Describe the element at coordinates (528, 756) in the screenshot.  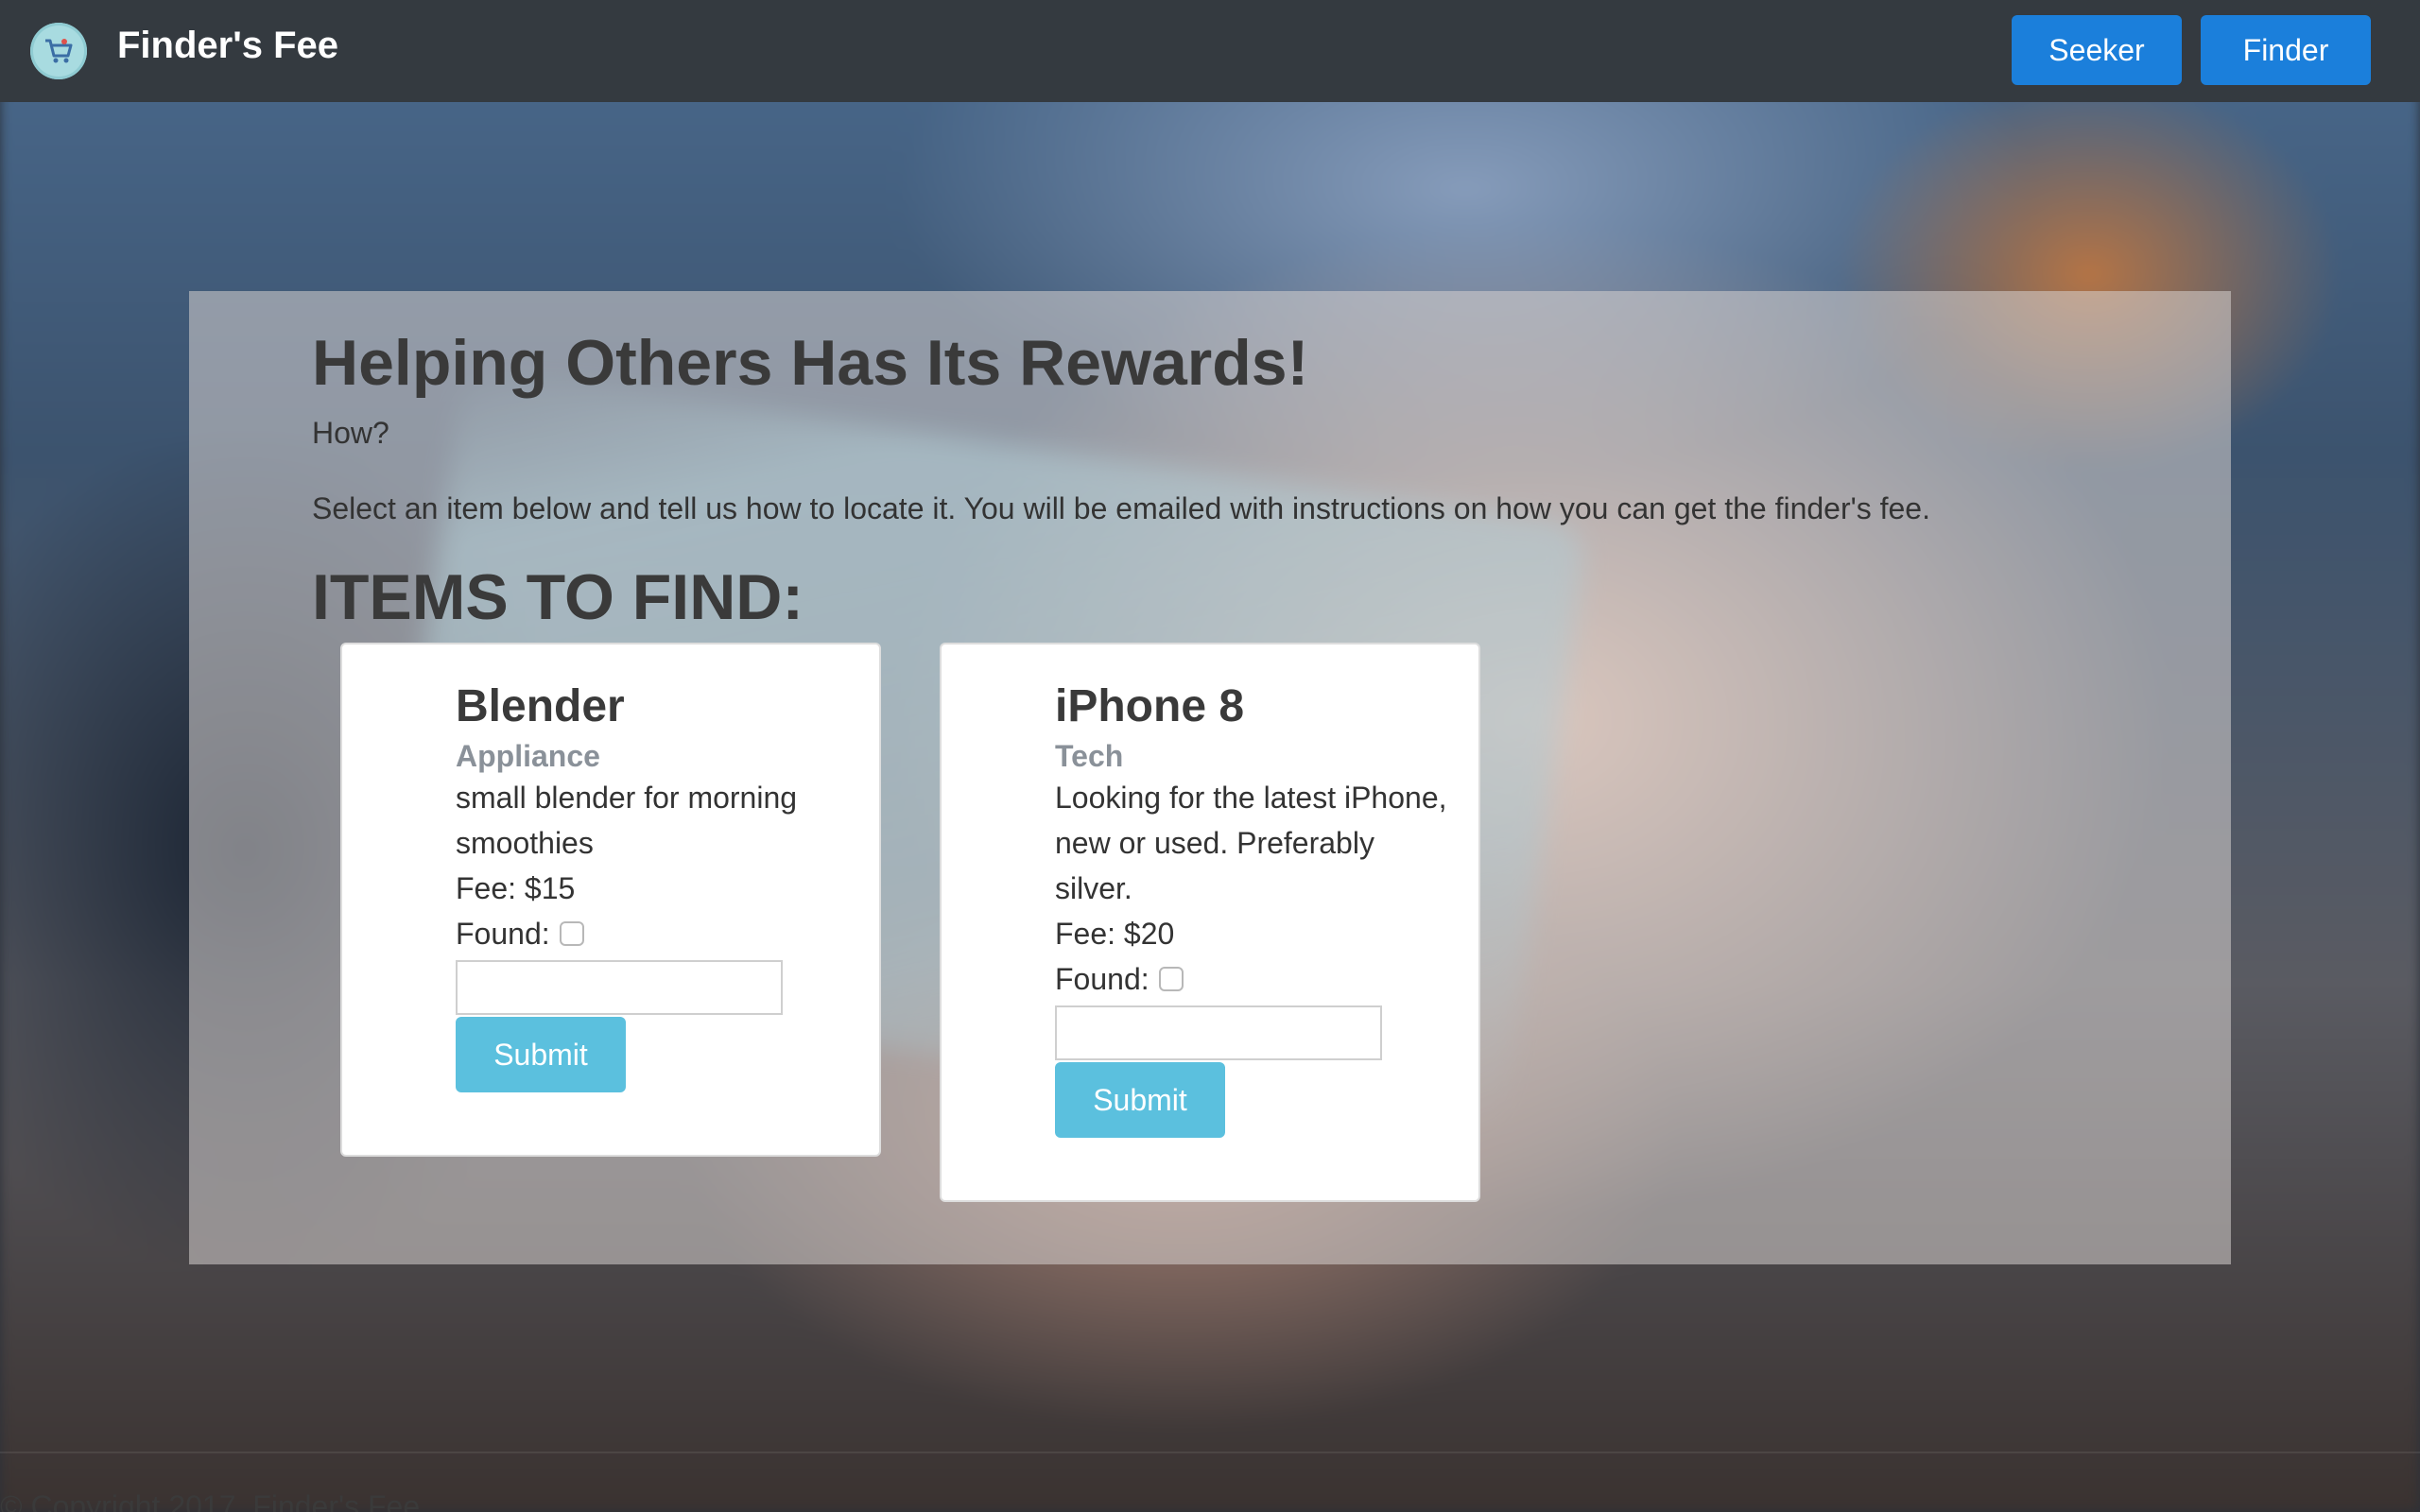
I see `item-category: Appliance` at that location.